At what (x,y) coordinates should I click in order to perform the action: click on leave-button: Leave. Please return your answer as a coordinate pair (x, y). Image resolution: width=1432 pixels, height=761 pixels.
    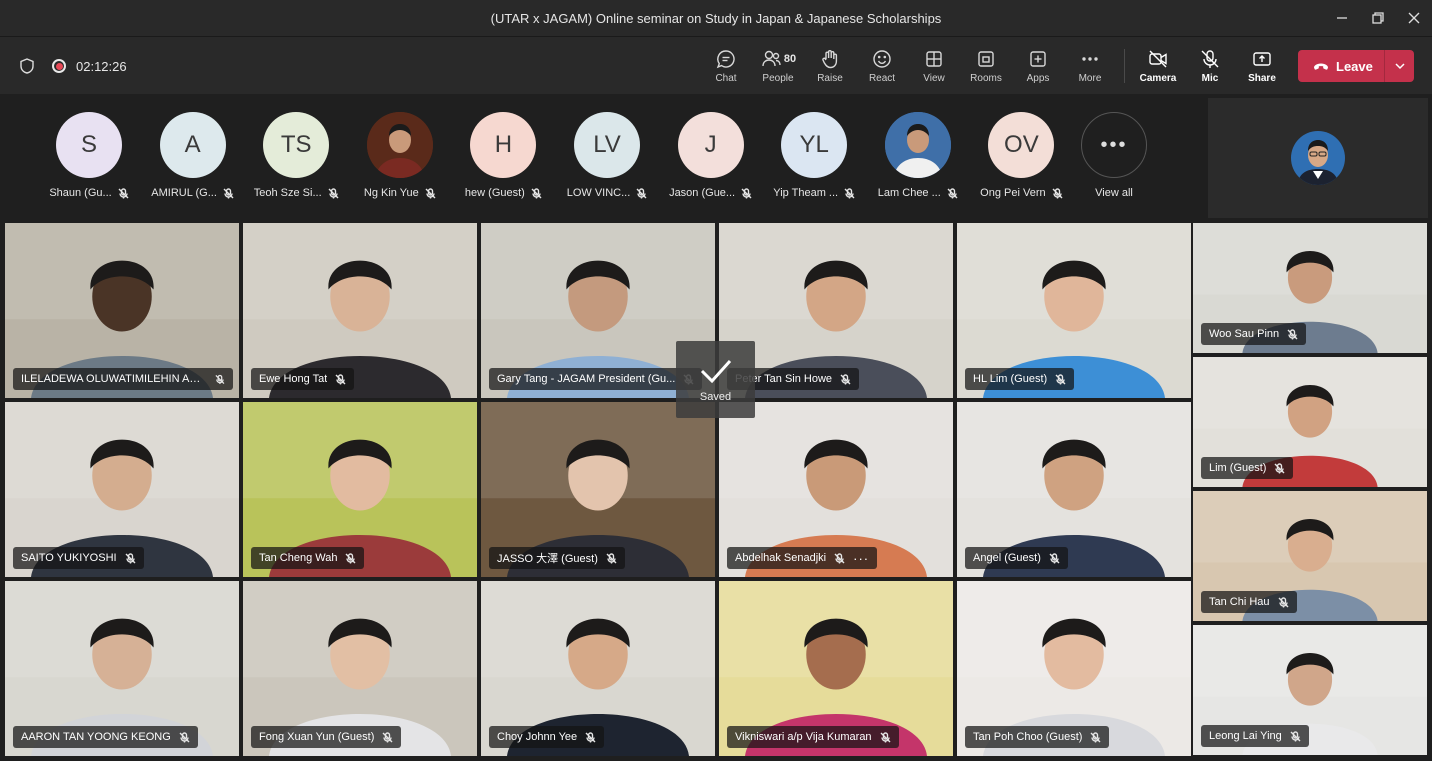
    Looking at the image, I should click on (1341, 66).